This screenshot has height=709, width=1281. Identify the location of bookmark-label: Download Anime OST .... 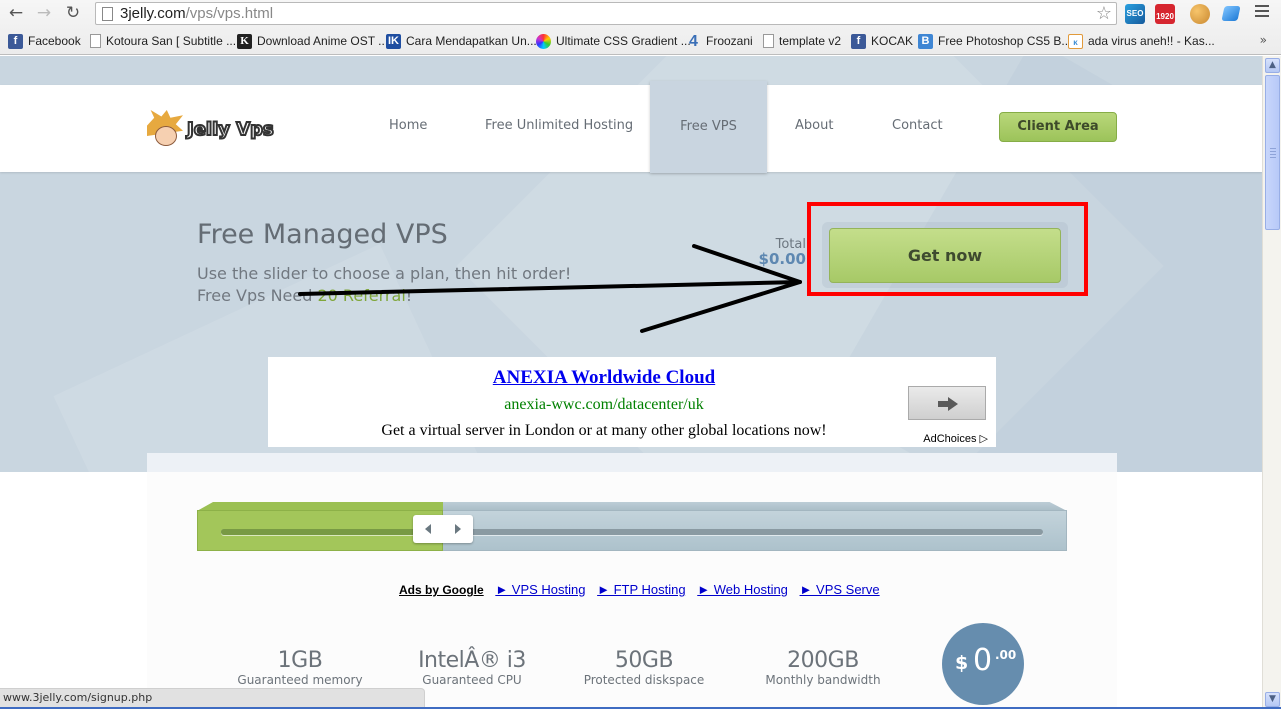
(323, 41).